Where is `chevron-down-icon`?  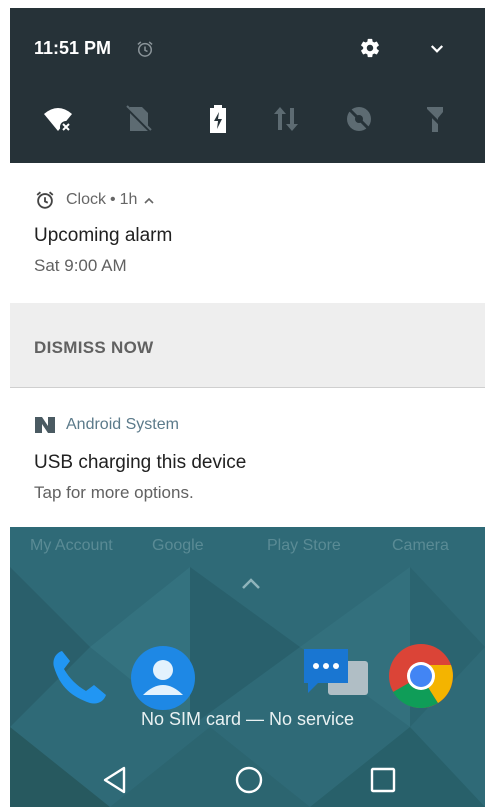
chevron-down-icon is located at coordinates (437, 49).